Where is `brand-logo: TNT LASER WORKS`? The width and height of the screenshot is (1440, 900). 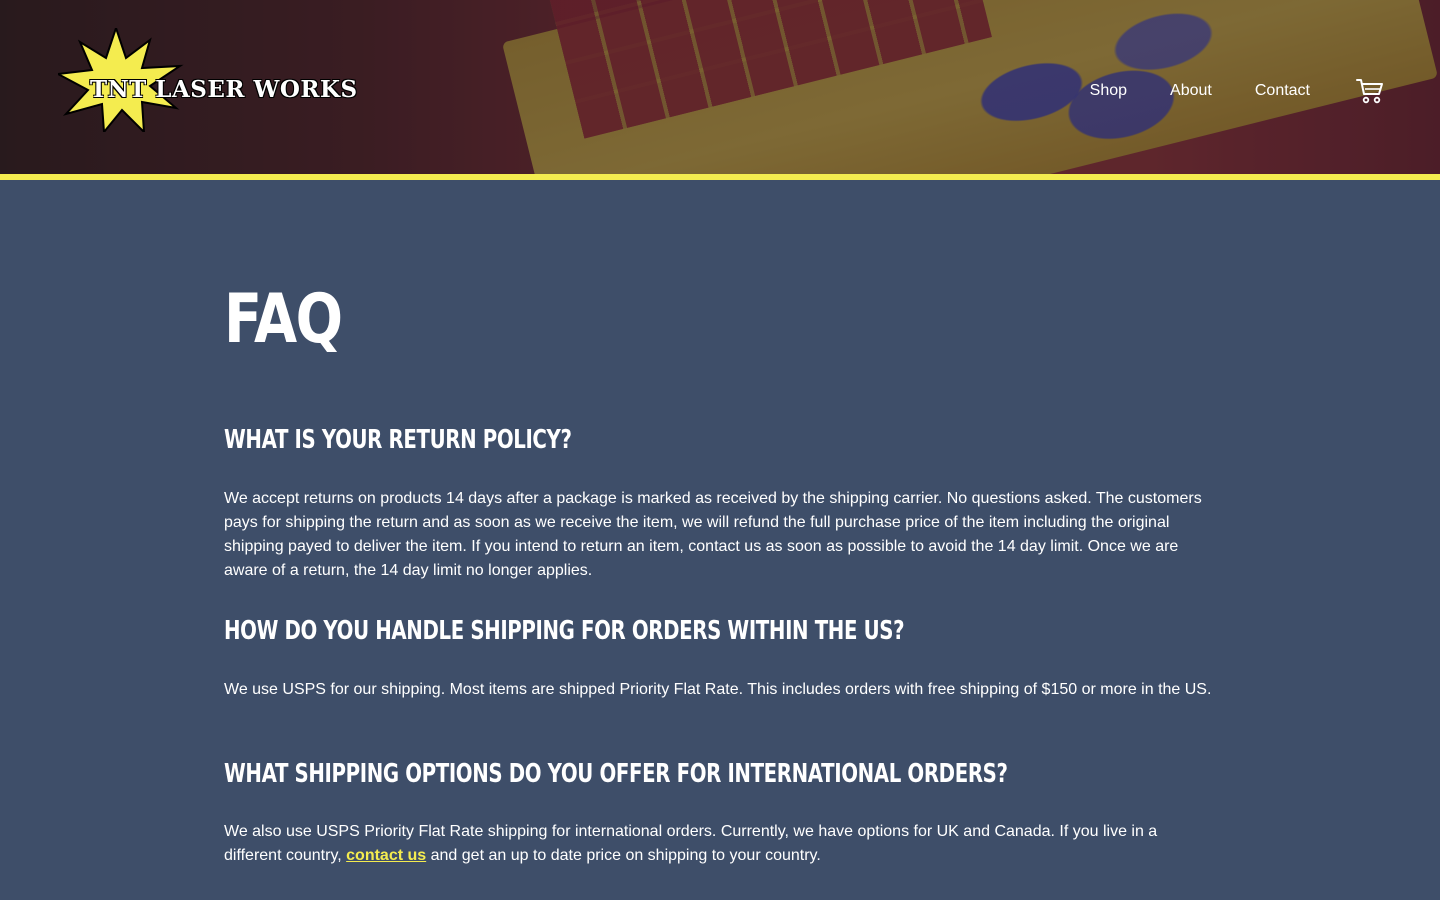
brand-logo: TNT LASER WORKS is located at coordinates (207, 80).